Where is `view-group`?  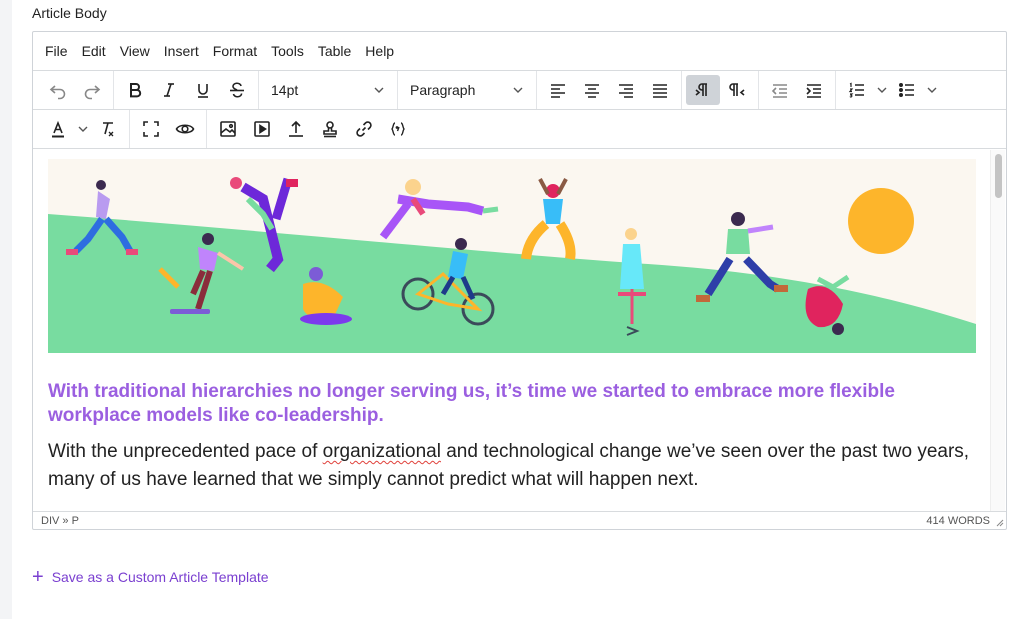 view-group is located at coordinates (168, 129).